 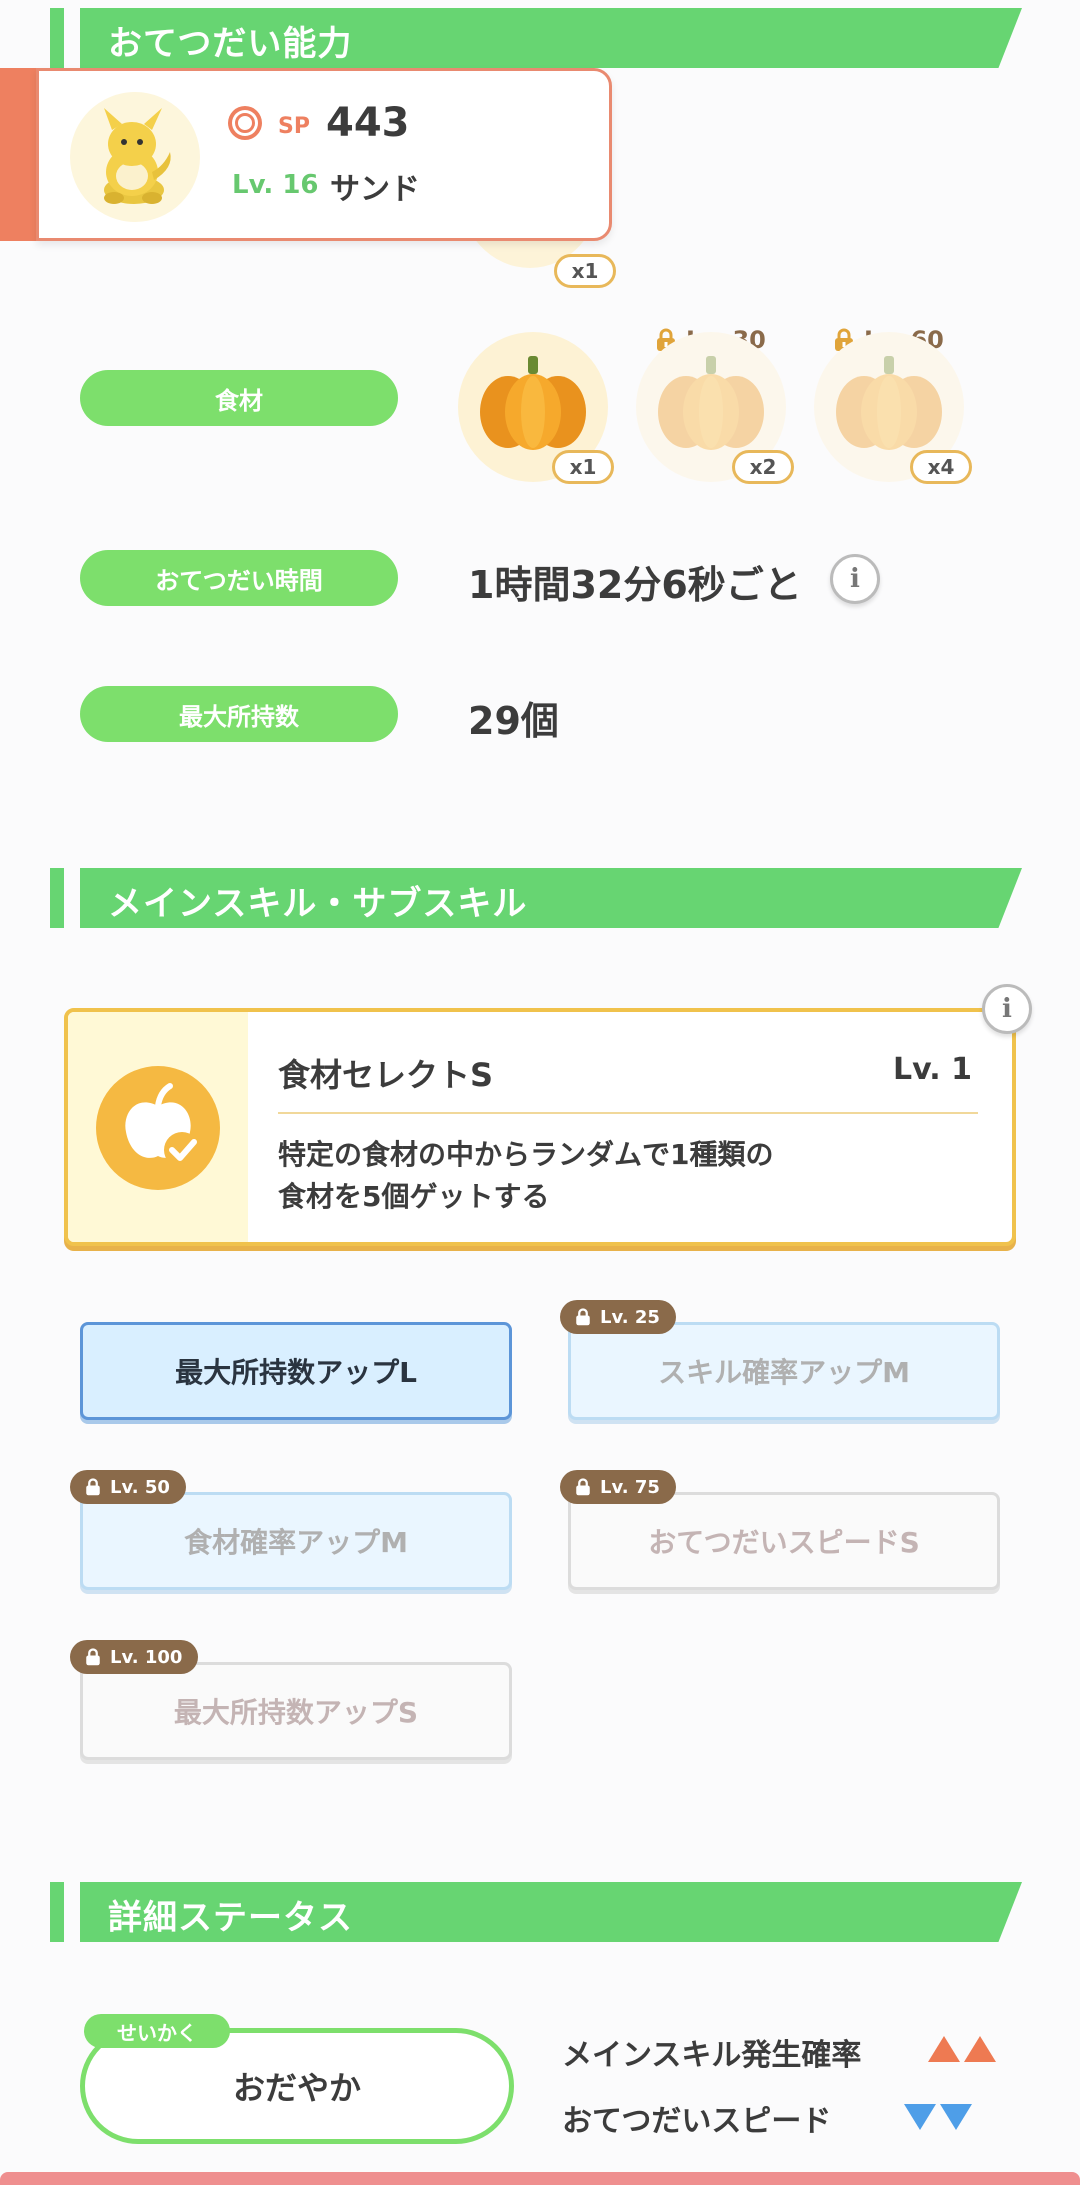 I want to click on max-carry-value: 29個, so click(x=513, y=721).